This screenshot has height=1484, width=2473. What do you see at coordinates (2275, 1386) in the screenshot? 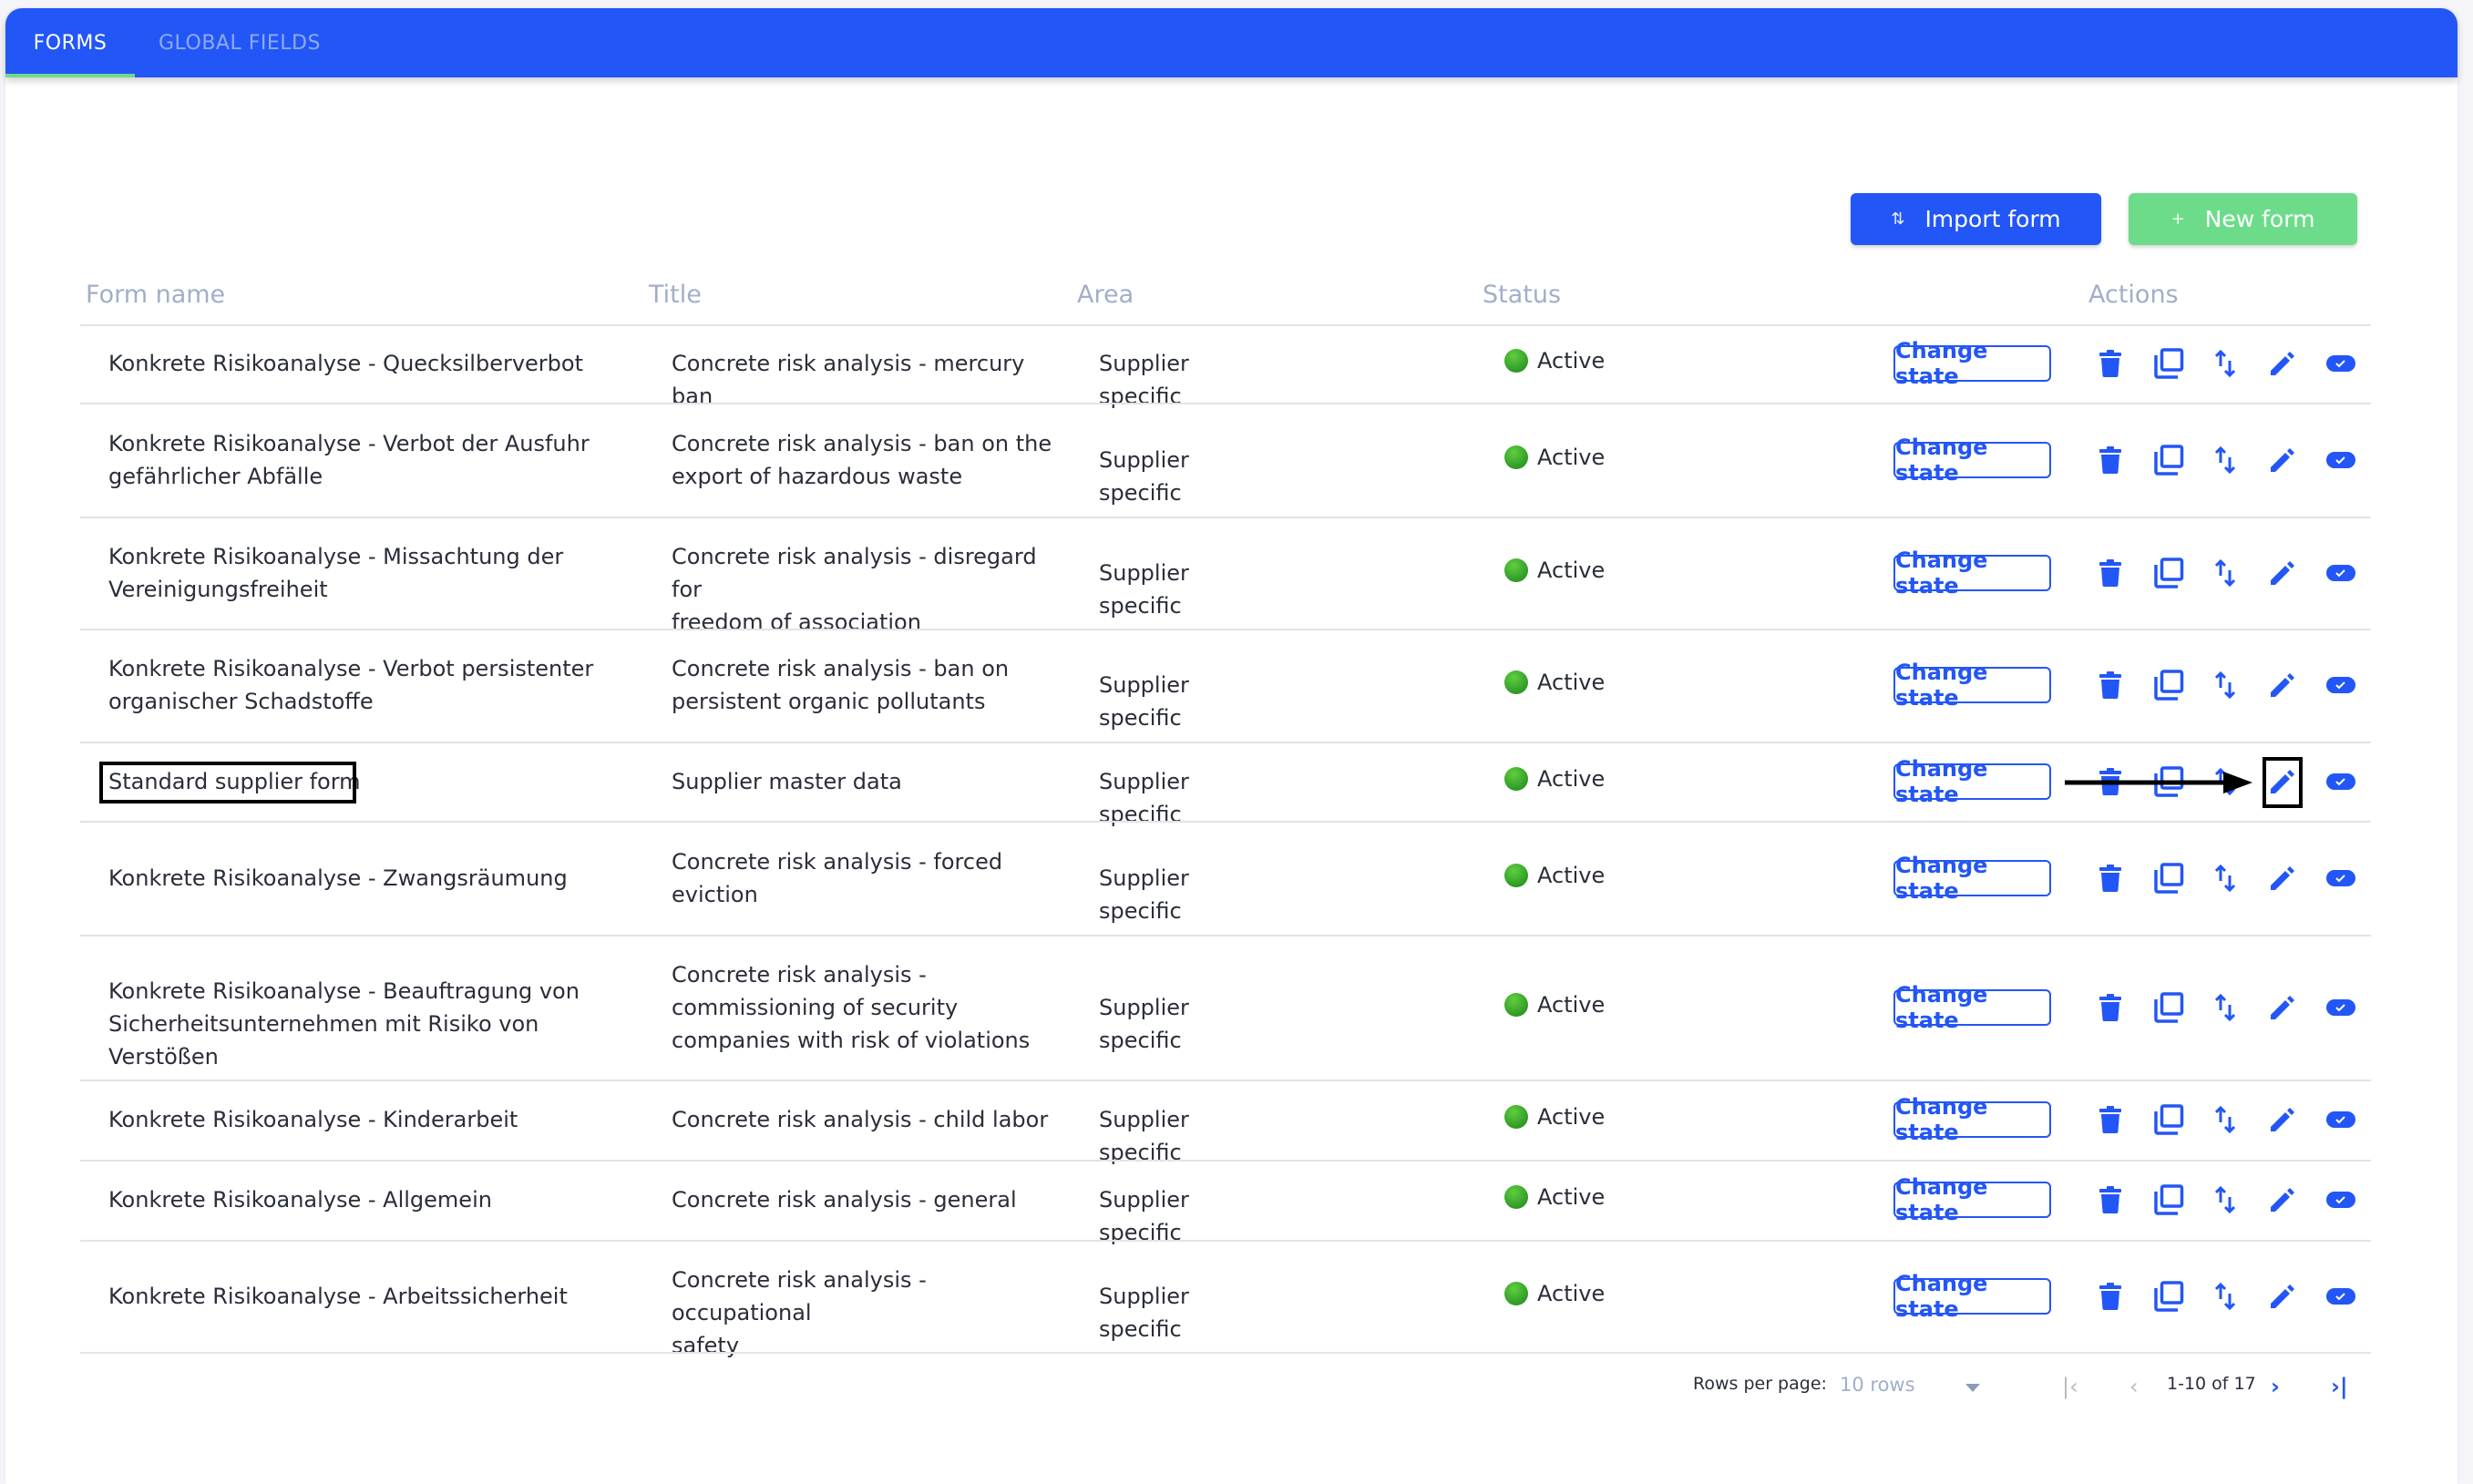
I see `next-page-icon: ›` at bounding box center [2275, 1386].